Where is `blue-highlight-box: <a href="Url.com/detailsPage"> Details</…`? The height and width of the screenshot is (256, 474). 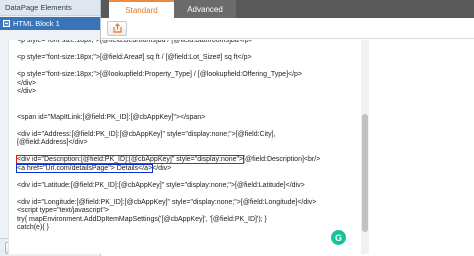 blue-highlight-box: <a href="Url.com/detailsPage"> Details</… is located at coordinates (84, 168).